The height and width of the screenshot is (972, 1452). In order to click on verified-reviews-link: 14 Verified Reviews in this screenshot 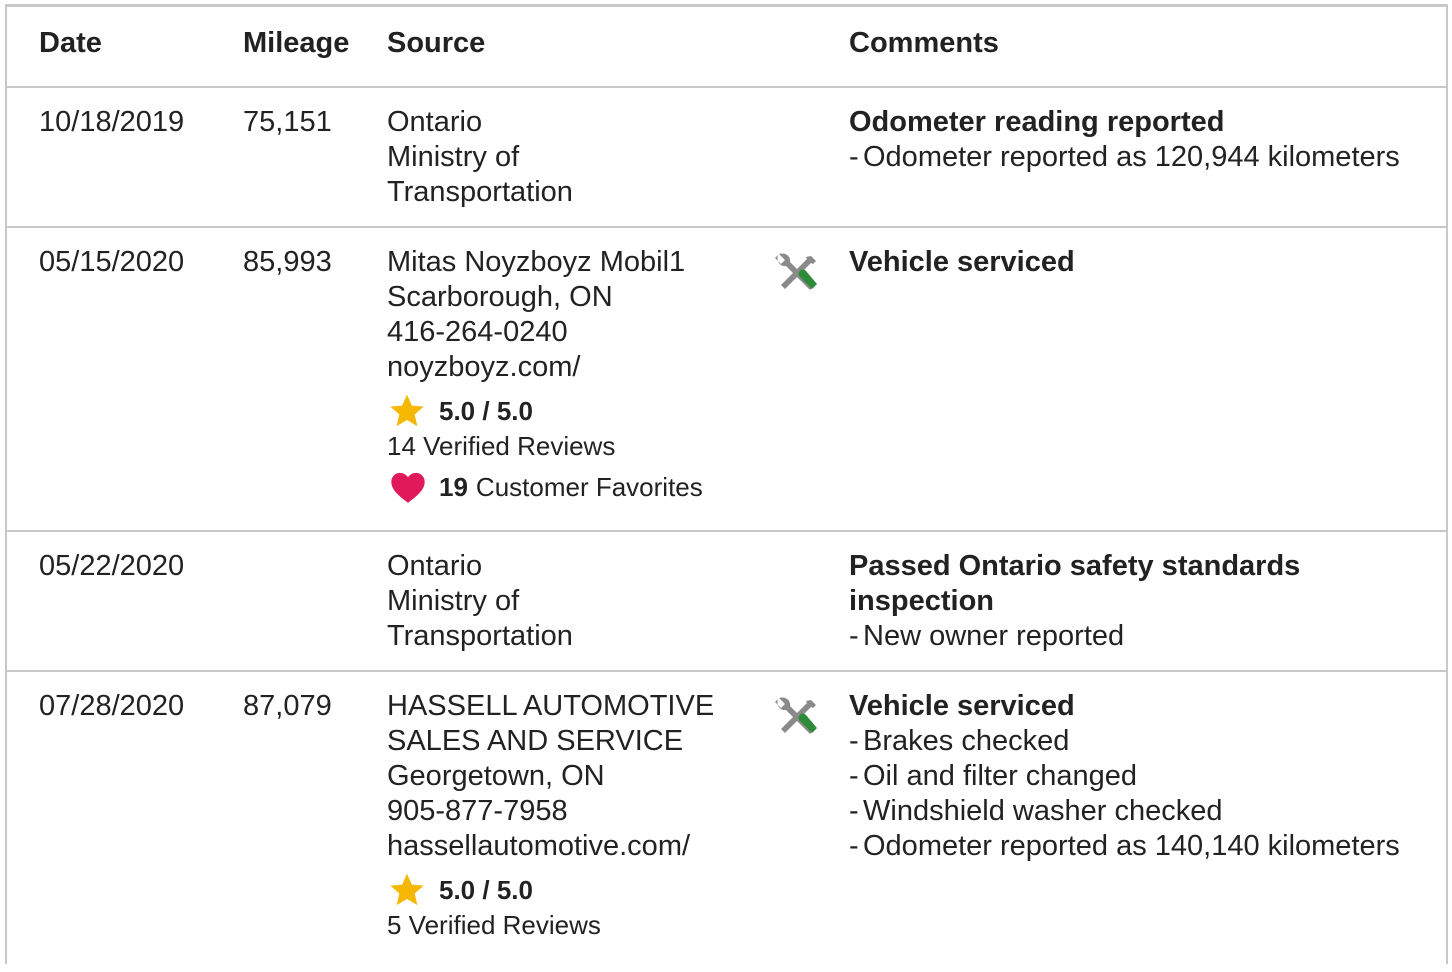, I will do `click(545, 446)`.